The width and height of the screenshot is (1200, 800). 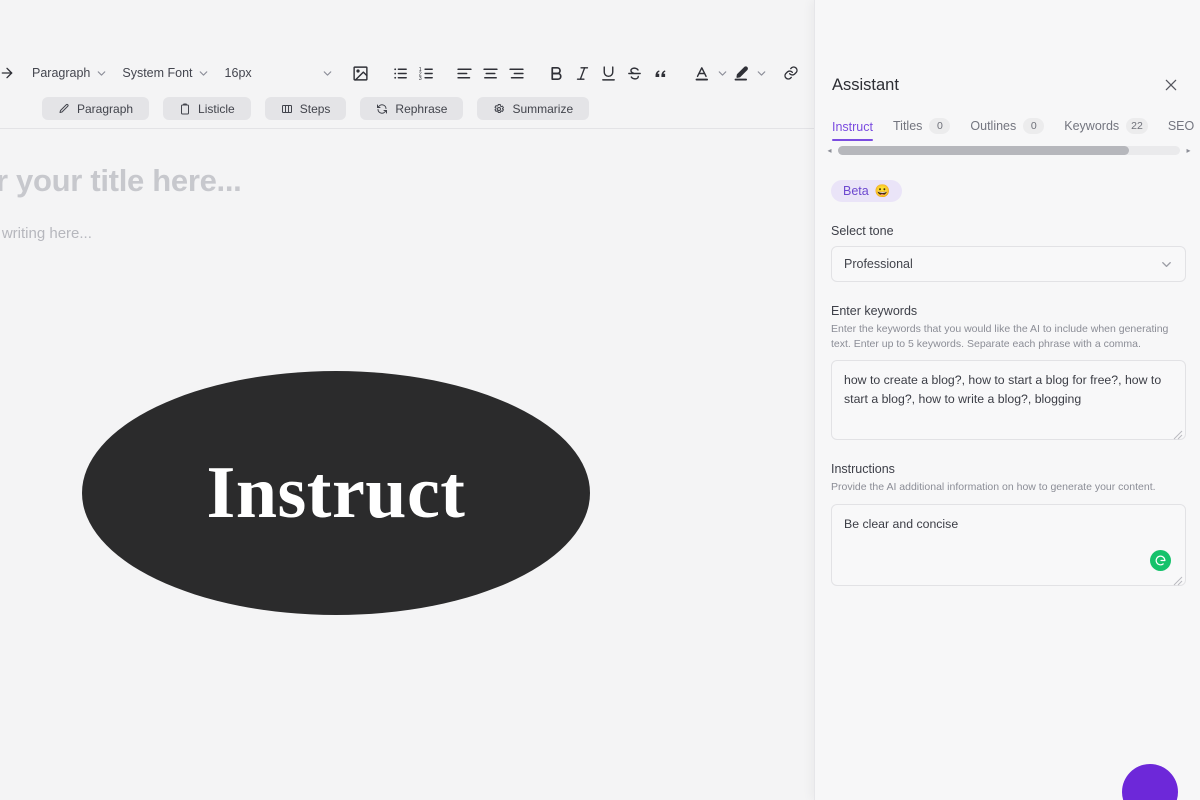 I want to click on bold-icon, so click(x=557, y=73).